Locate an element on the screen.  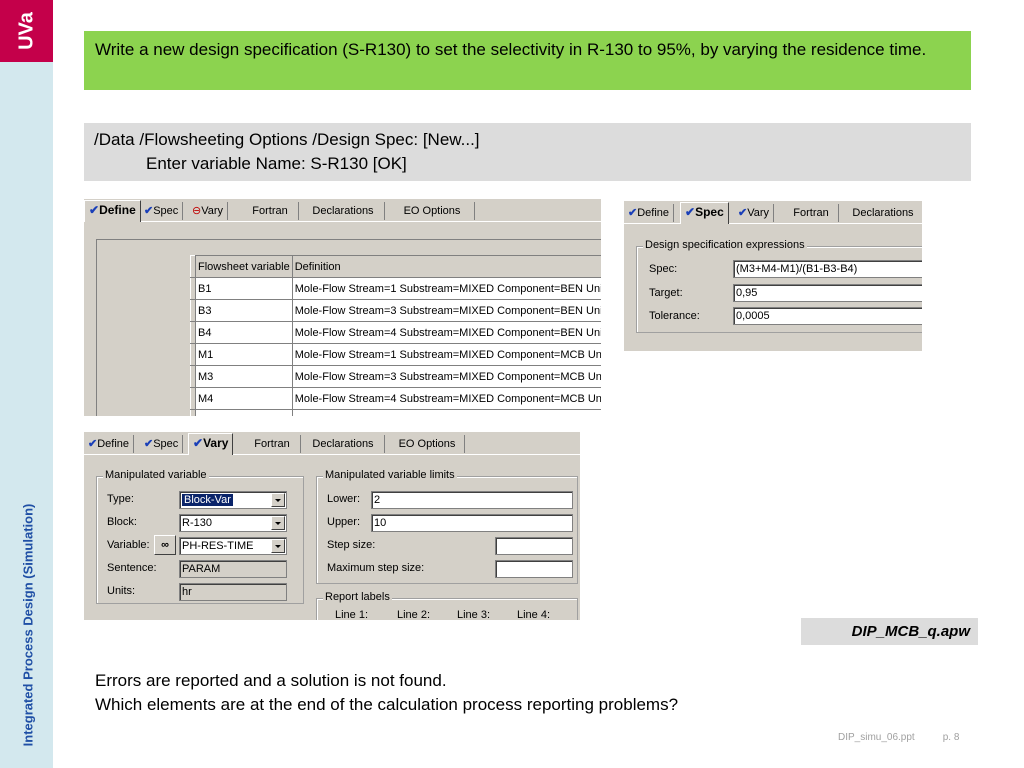
variable-cell: M3 is located at coordinates (244, 376).